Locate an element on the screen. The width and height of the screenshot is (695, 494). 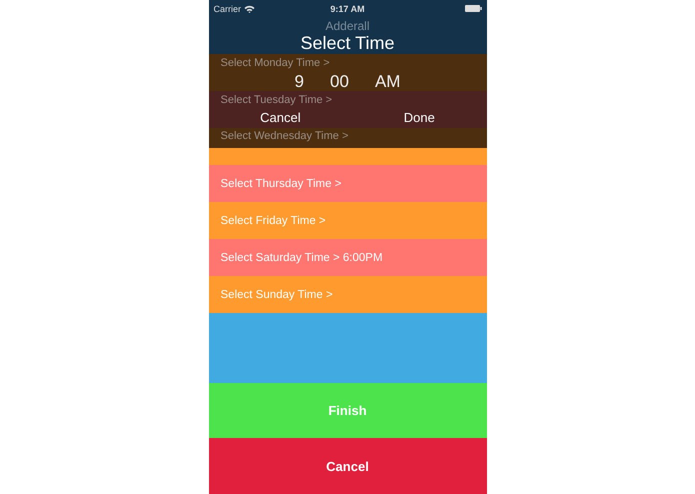
picker-value: 9 is located at coordinates (299, 81).